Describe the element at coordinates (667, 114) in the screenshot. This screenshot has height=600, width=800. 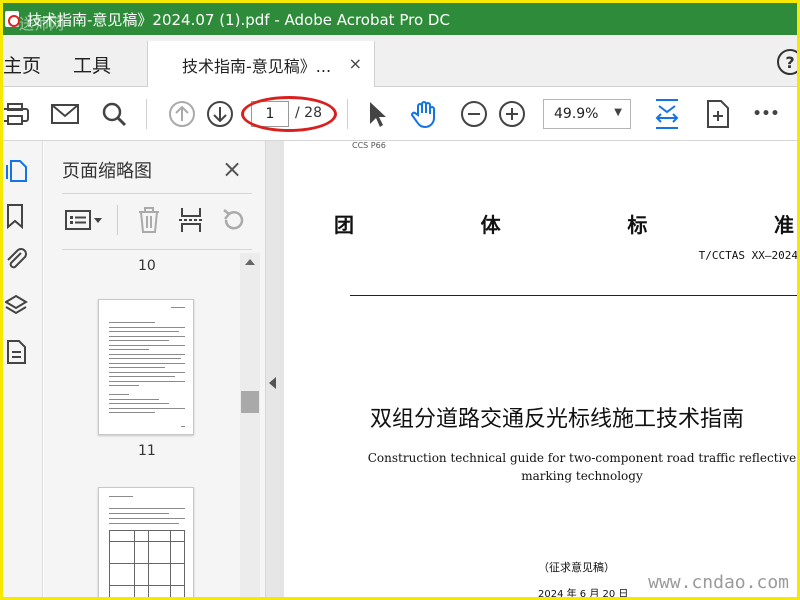
I see `fit-page-icon` at that location.